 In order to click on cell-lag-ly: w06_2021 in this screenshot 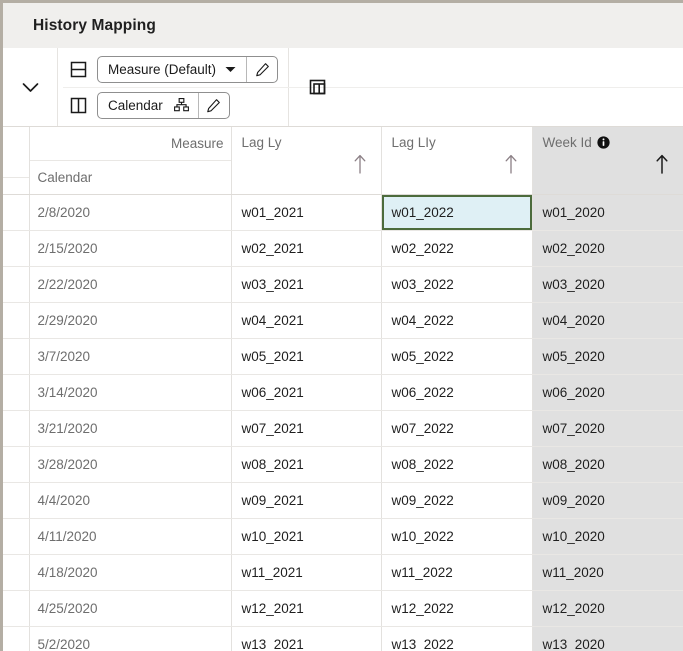, I will do `click(306, 392)`.